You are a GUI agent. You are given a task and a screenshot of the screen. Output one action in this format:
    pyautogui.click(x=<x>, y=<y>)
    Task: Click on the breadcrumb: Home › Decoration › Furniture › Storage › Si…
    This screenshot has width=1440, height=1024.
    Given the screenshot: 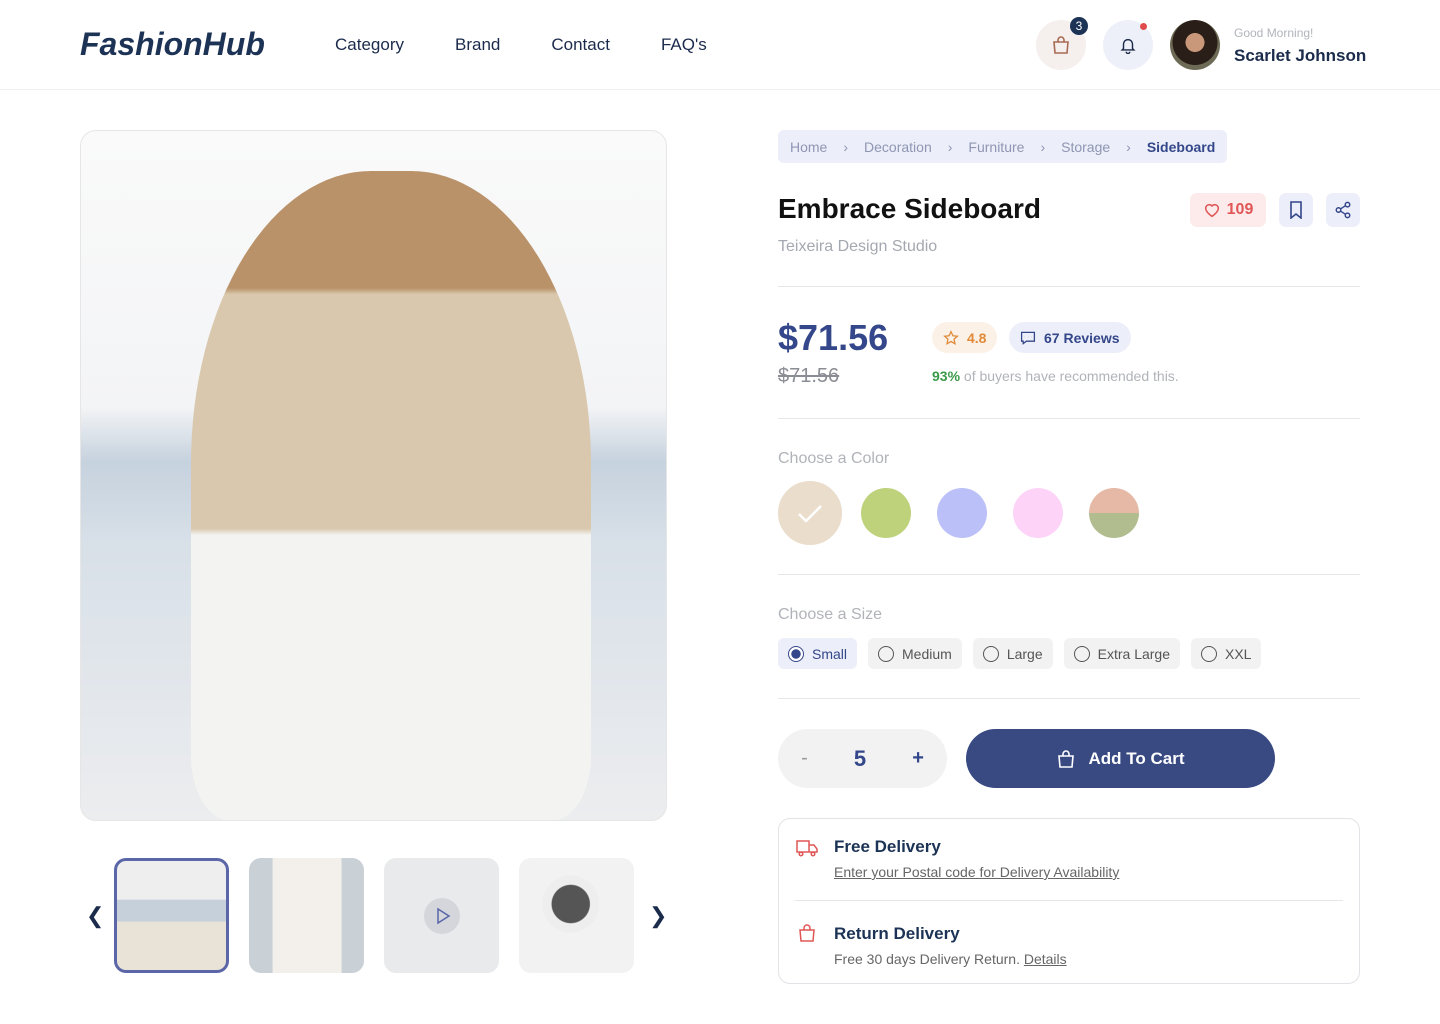 What is the action you would take?
    pyautogui.click(x=1003, y=146)
    